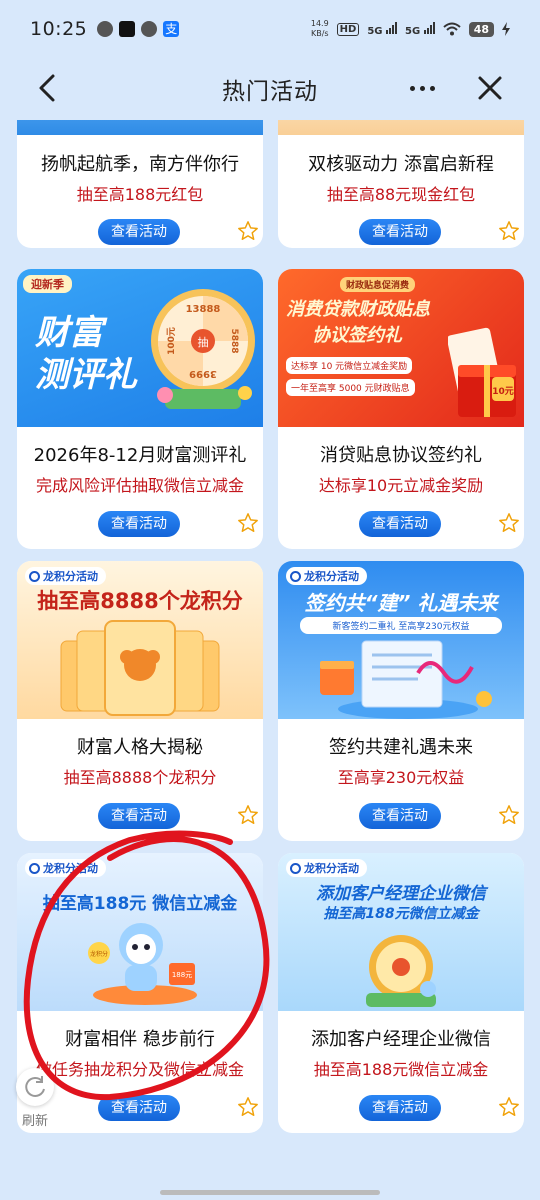 Image resolution: width=540 pixels, height=1200 pixels. I want to click on banner-headline: 消费贷款财政贴息, so click(358, 309).